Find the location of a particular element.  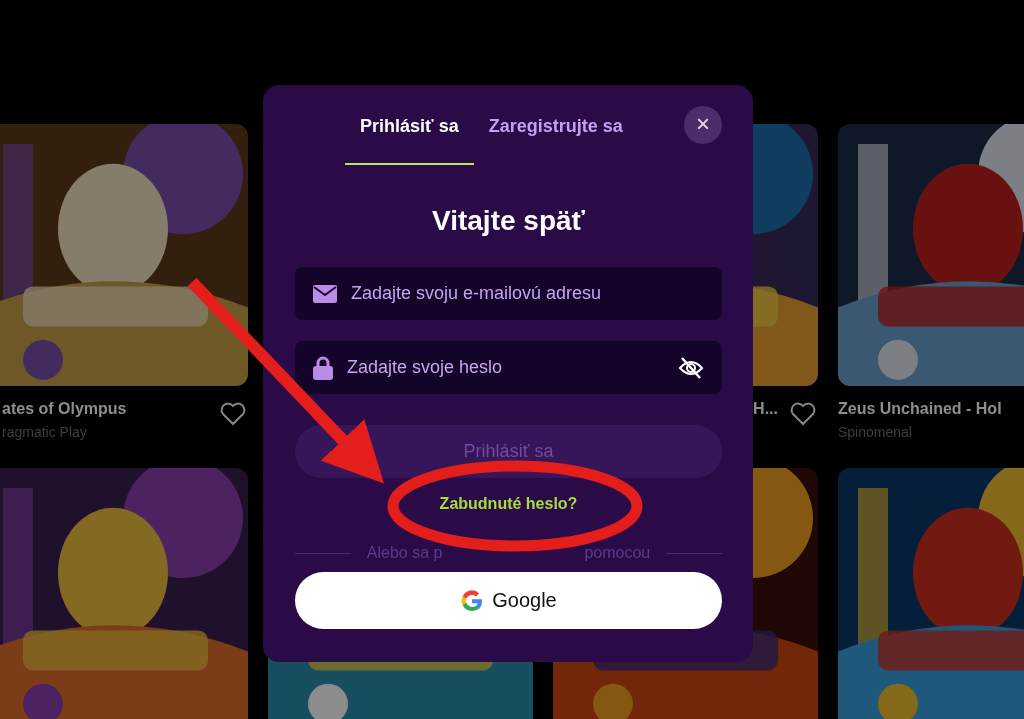

game-title: ates of Olympus is located at coordinates (65, 409).